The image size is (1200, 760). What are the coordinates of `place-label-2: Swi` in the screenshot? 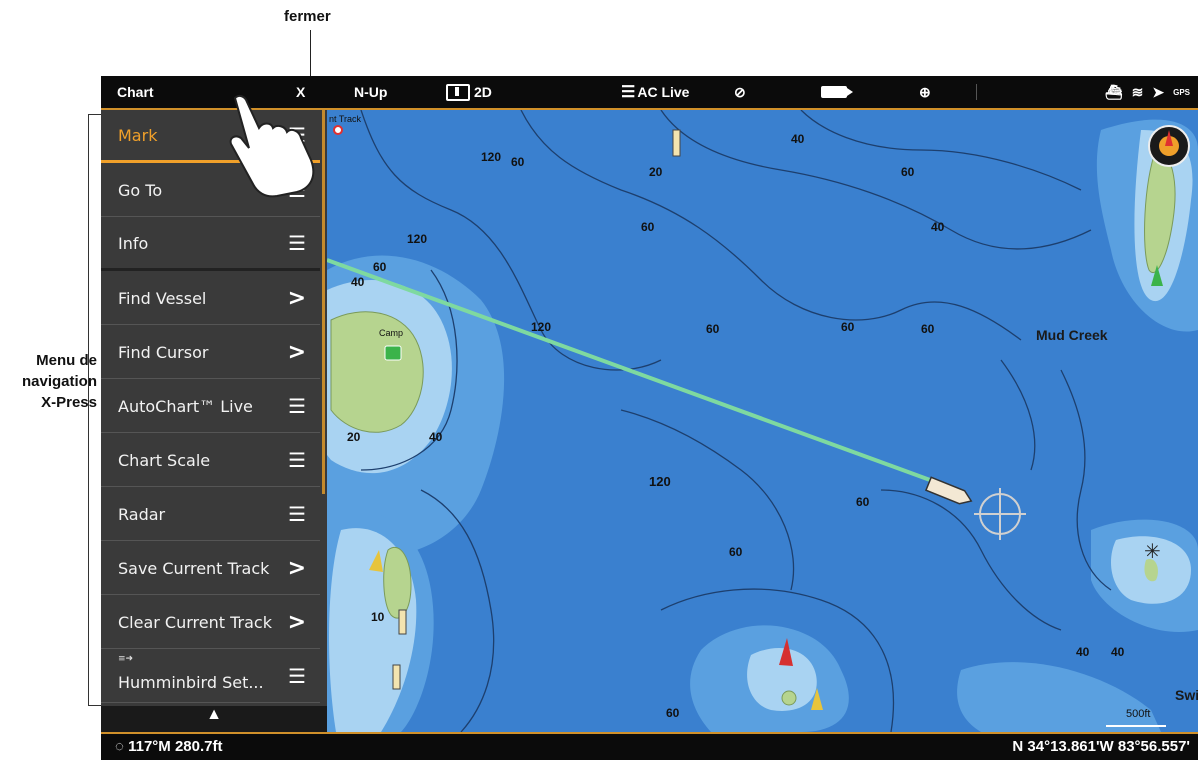 It's located at (1186, 695).